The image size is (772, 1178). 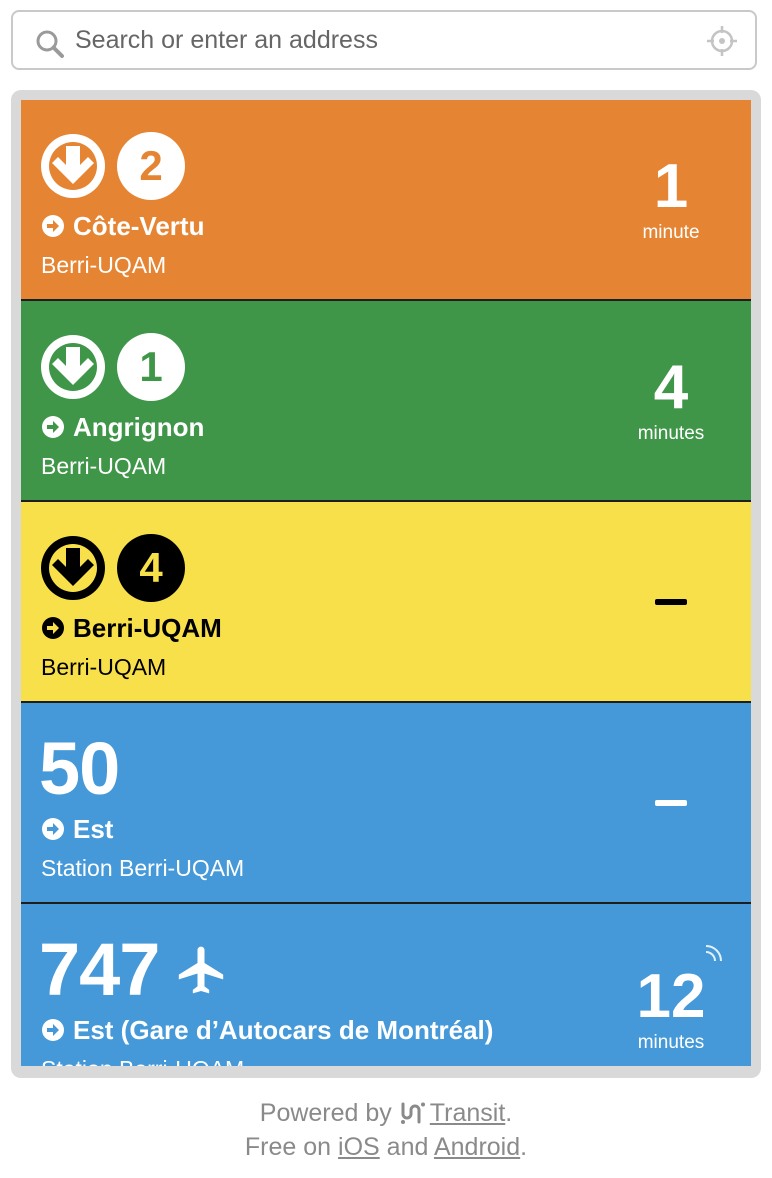 I want to click on and-text: and, so click(x=407, y=1147).